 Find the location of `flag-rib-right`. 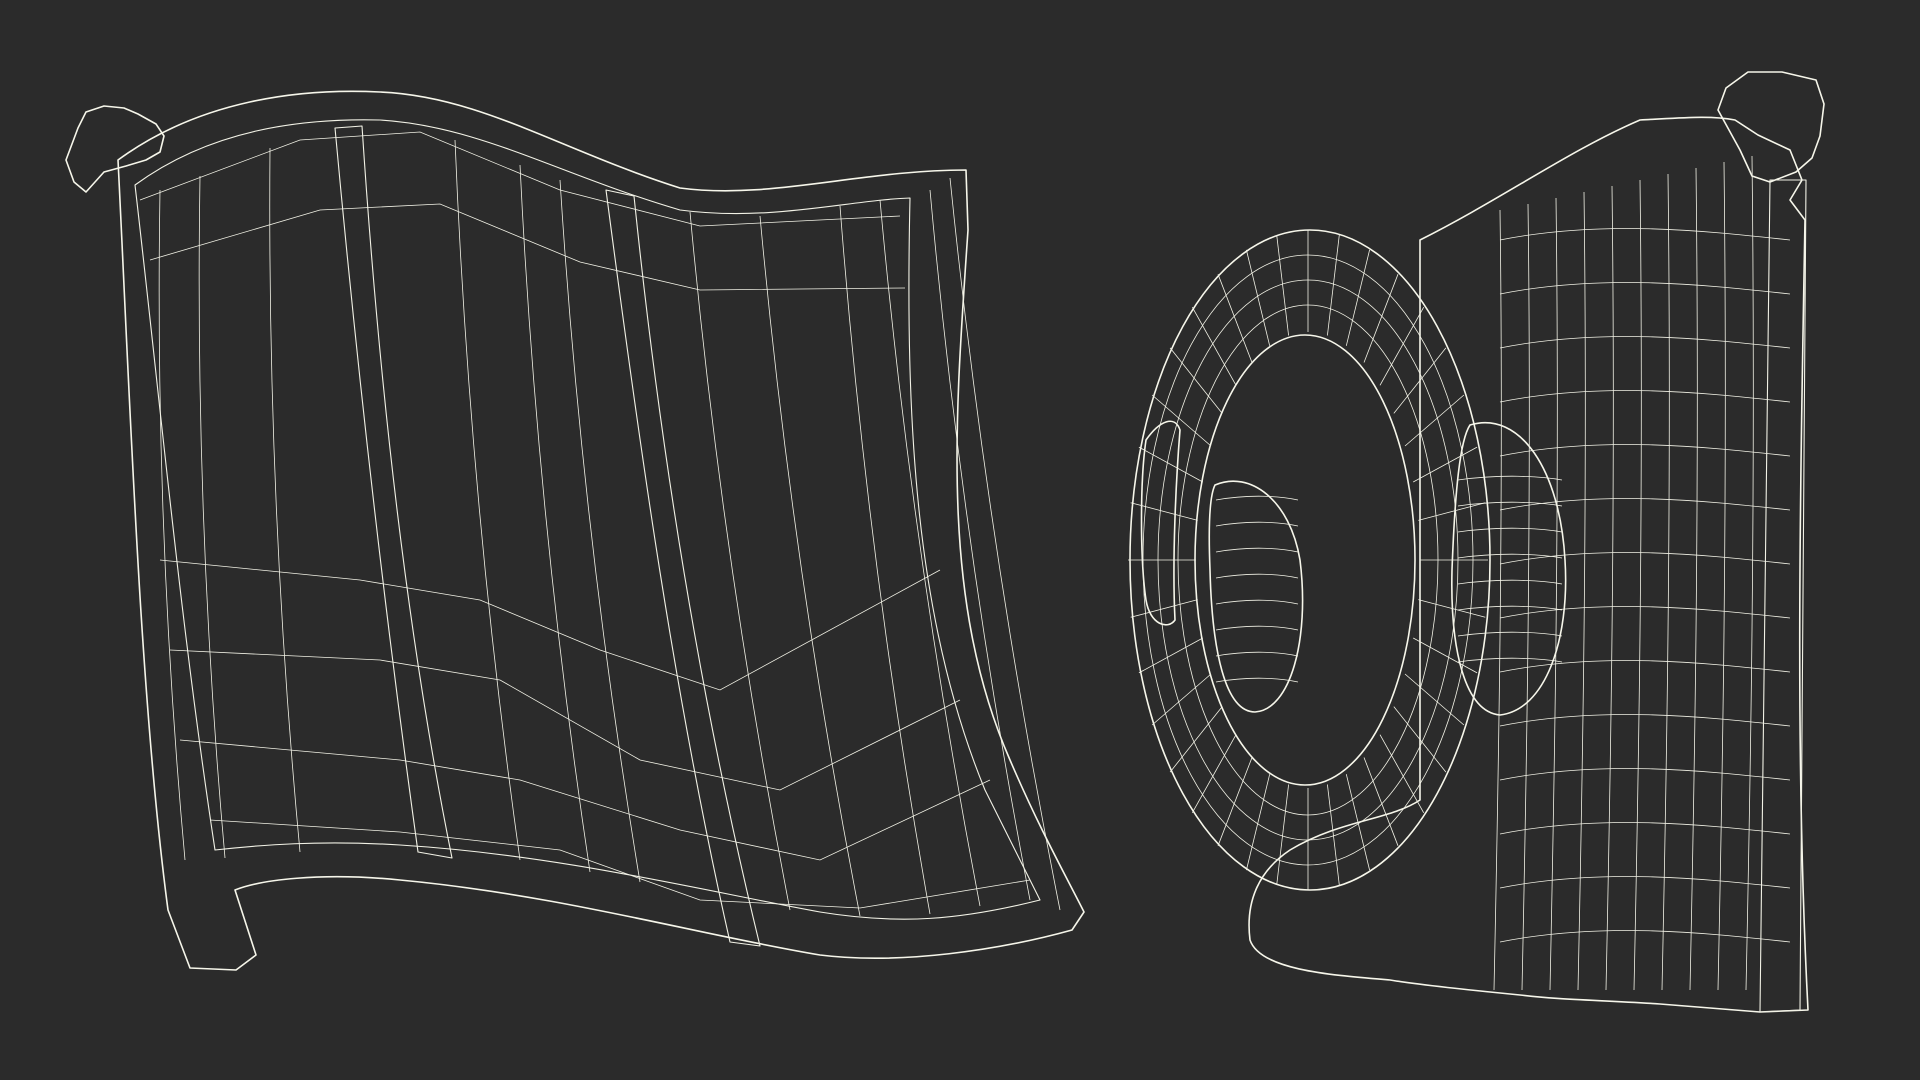

flag-rib-right is located at coordinates (683, 568).